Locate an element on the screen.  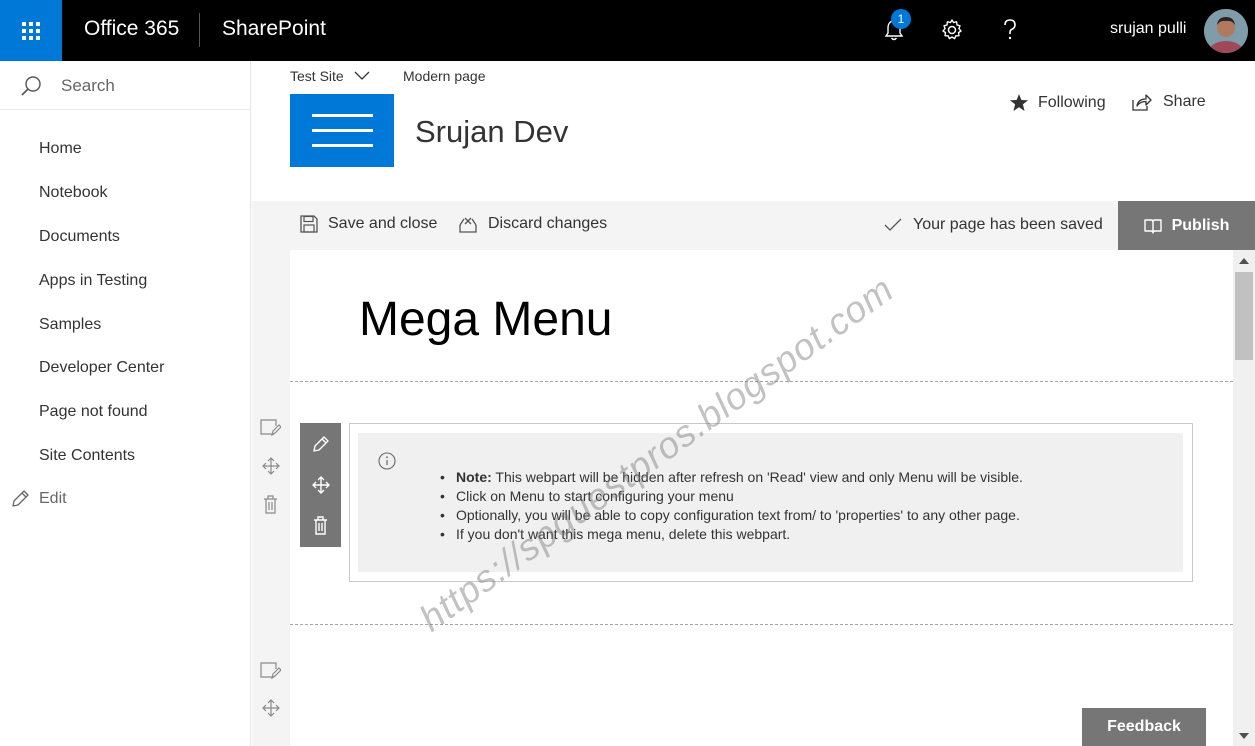
office-365-brand: Office 365 is located at coordinates (131, 29).